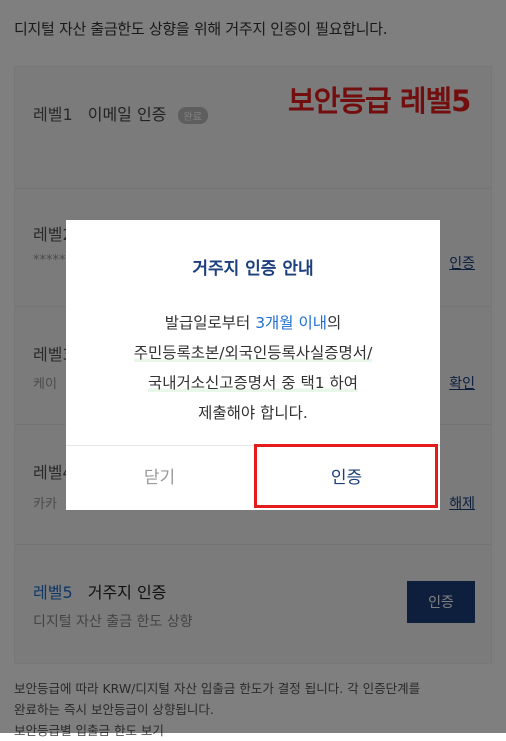 This screenshot has height=741, width=506. I want to click on body-highlight: 3개월 이내, so click(291, 323).